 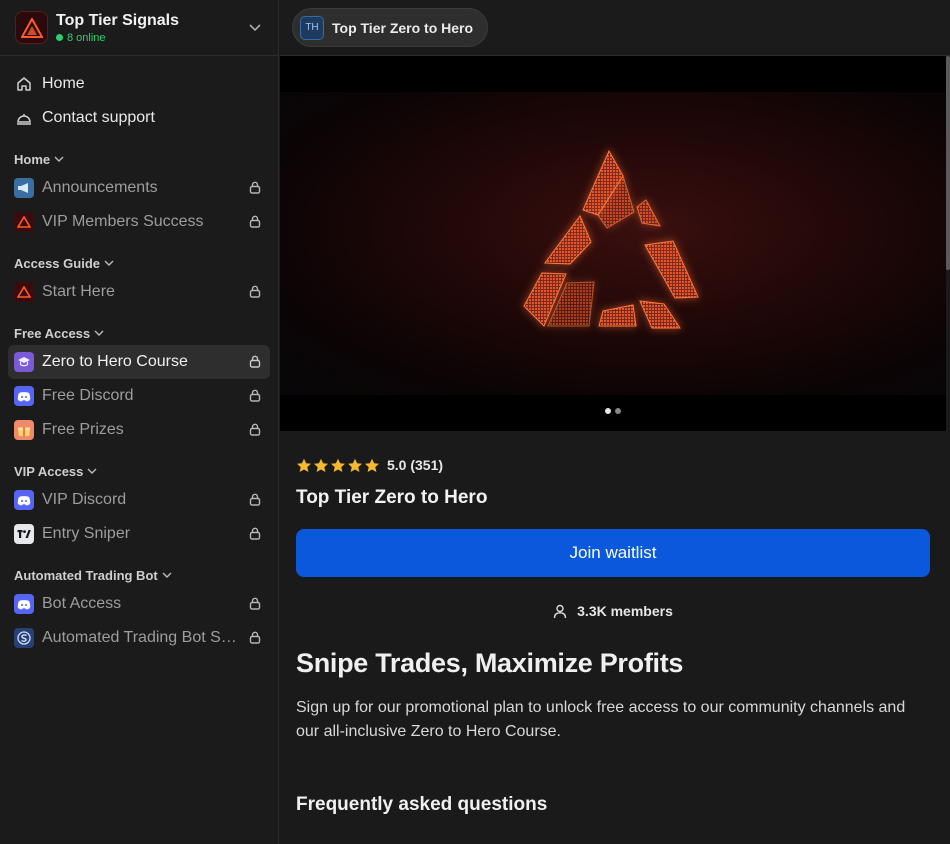 What do you see at coordinates (560, 611) in the screenshot?
I see `person-icon` at bounding box center [560, 611].